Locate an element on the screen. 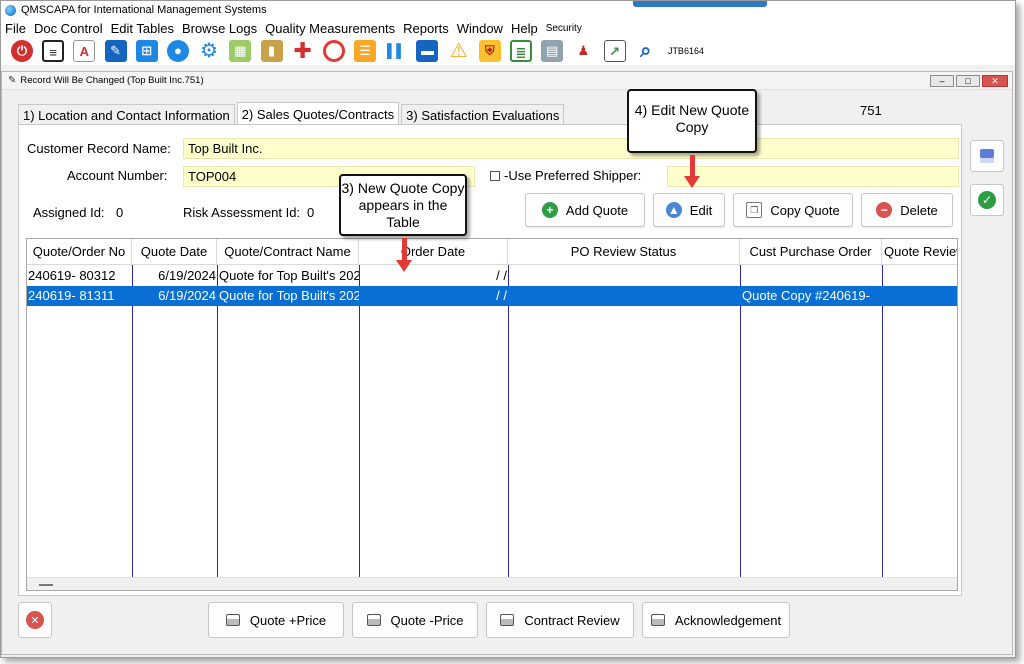 The width and height of the screenshot is (1024, 664). tab-satisfaction-evaluations: 3) Satisfaction Evaluations is located at coordinates (483, 115).